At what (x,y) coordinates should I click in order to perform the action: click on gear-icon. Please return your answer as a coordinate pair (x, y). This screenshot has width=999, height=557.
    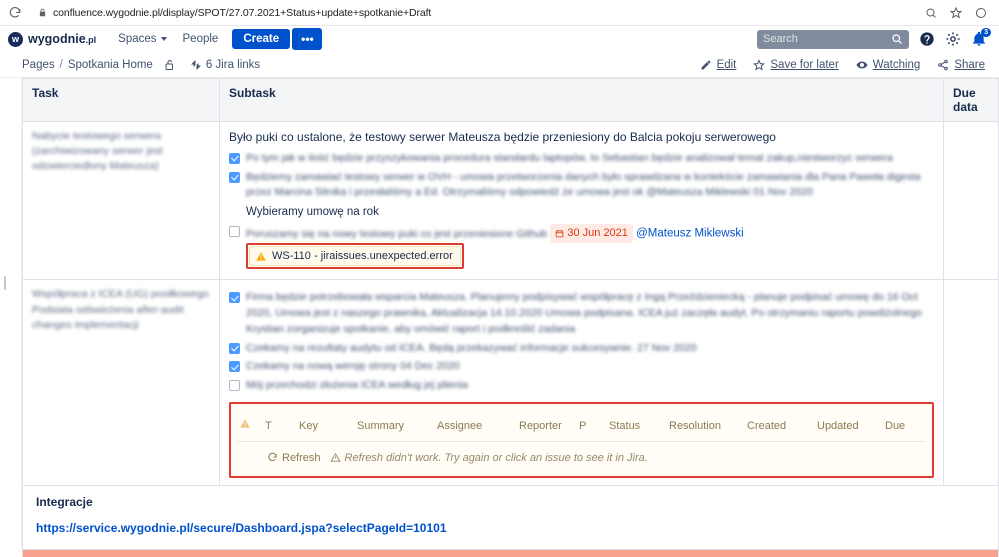
    Looking at the image, I should click on (953, 39).